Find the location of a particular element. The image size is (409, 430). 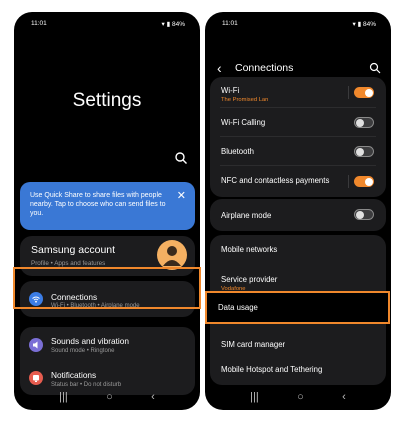

connections-group-airplane: Airplane mode is located at coordinates (298, 215).